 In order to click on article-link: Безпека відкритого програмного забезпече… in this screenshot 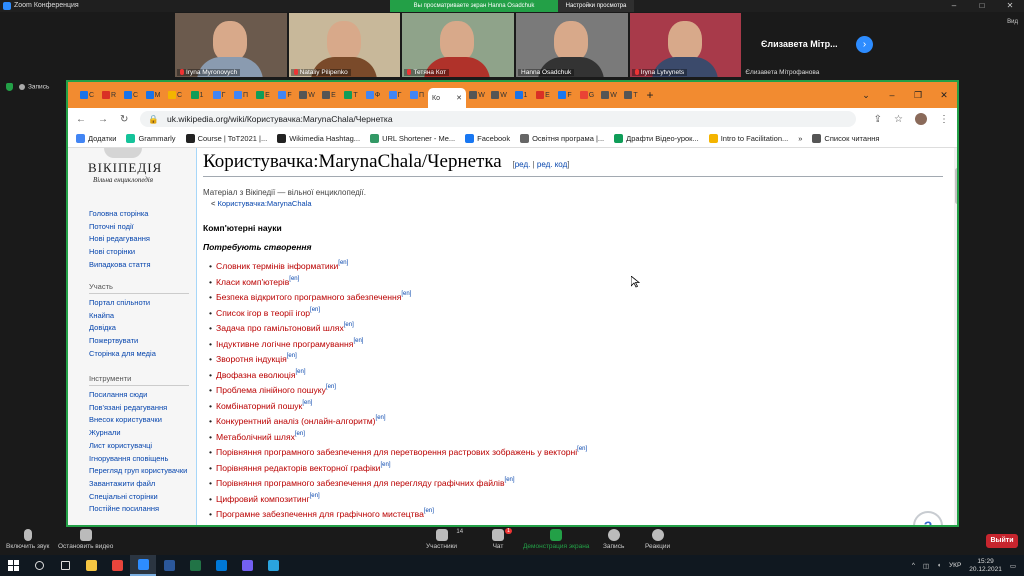, I will do `click(308, 297)`.